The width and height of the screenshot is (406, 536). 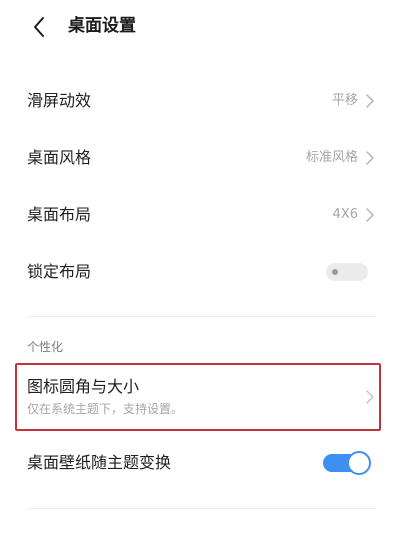 I want to click on lock-layout-toggle, so click(x=347, y=272).